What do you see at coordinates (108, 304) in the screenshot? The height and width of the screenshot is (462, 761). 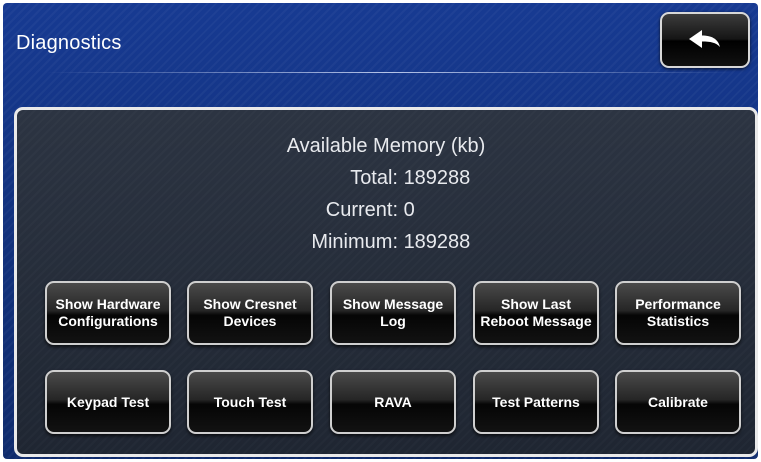 I see `button-label-line1: Show Hardware` at bounding box center [108, 304].